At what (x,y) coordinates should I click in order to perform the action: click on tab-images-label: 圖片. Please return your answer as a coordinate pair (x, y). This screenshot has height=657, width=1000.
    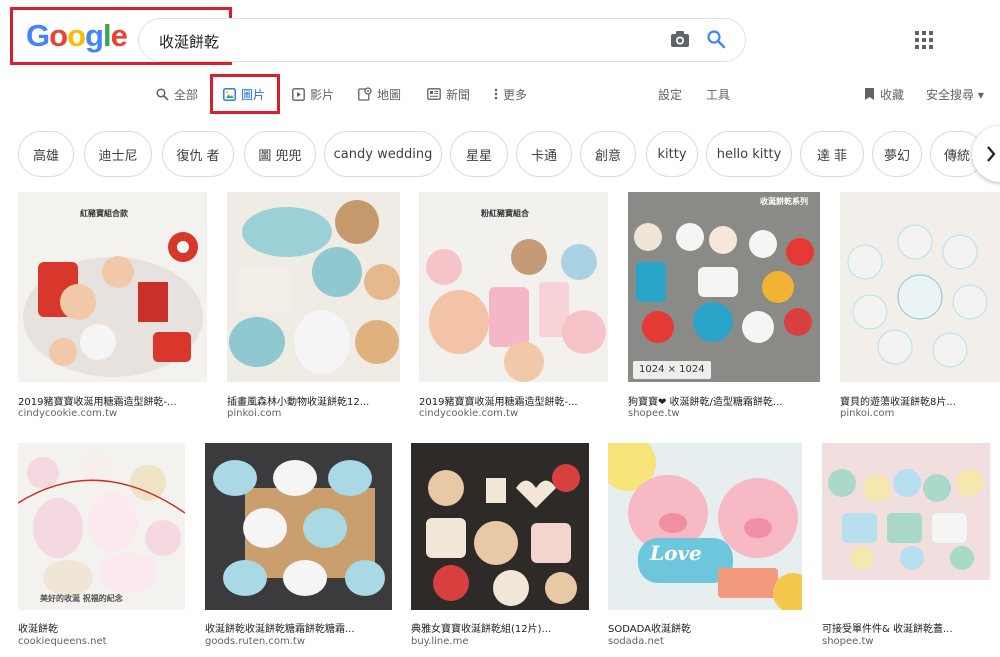
    Looking at the image, I should click on (253, 94).